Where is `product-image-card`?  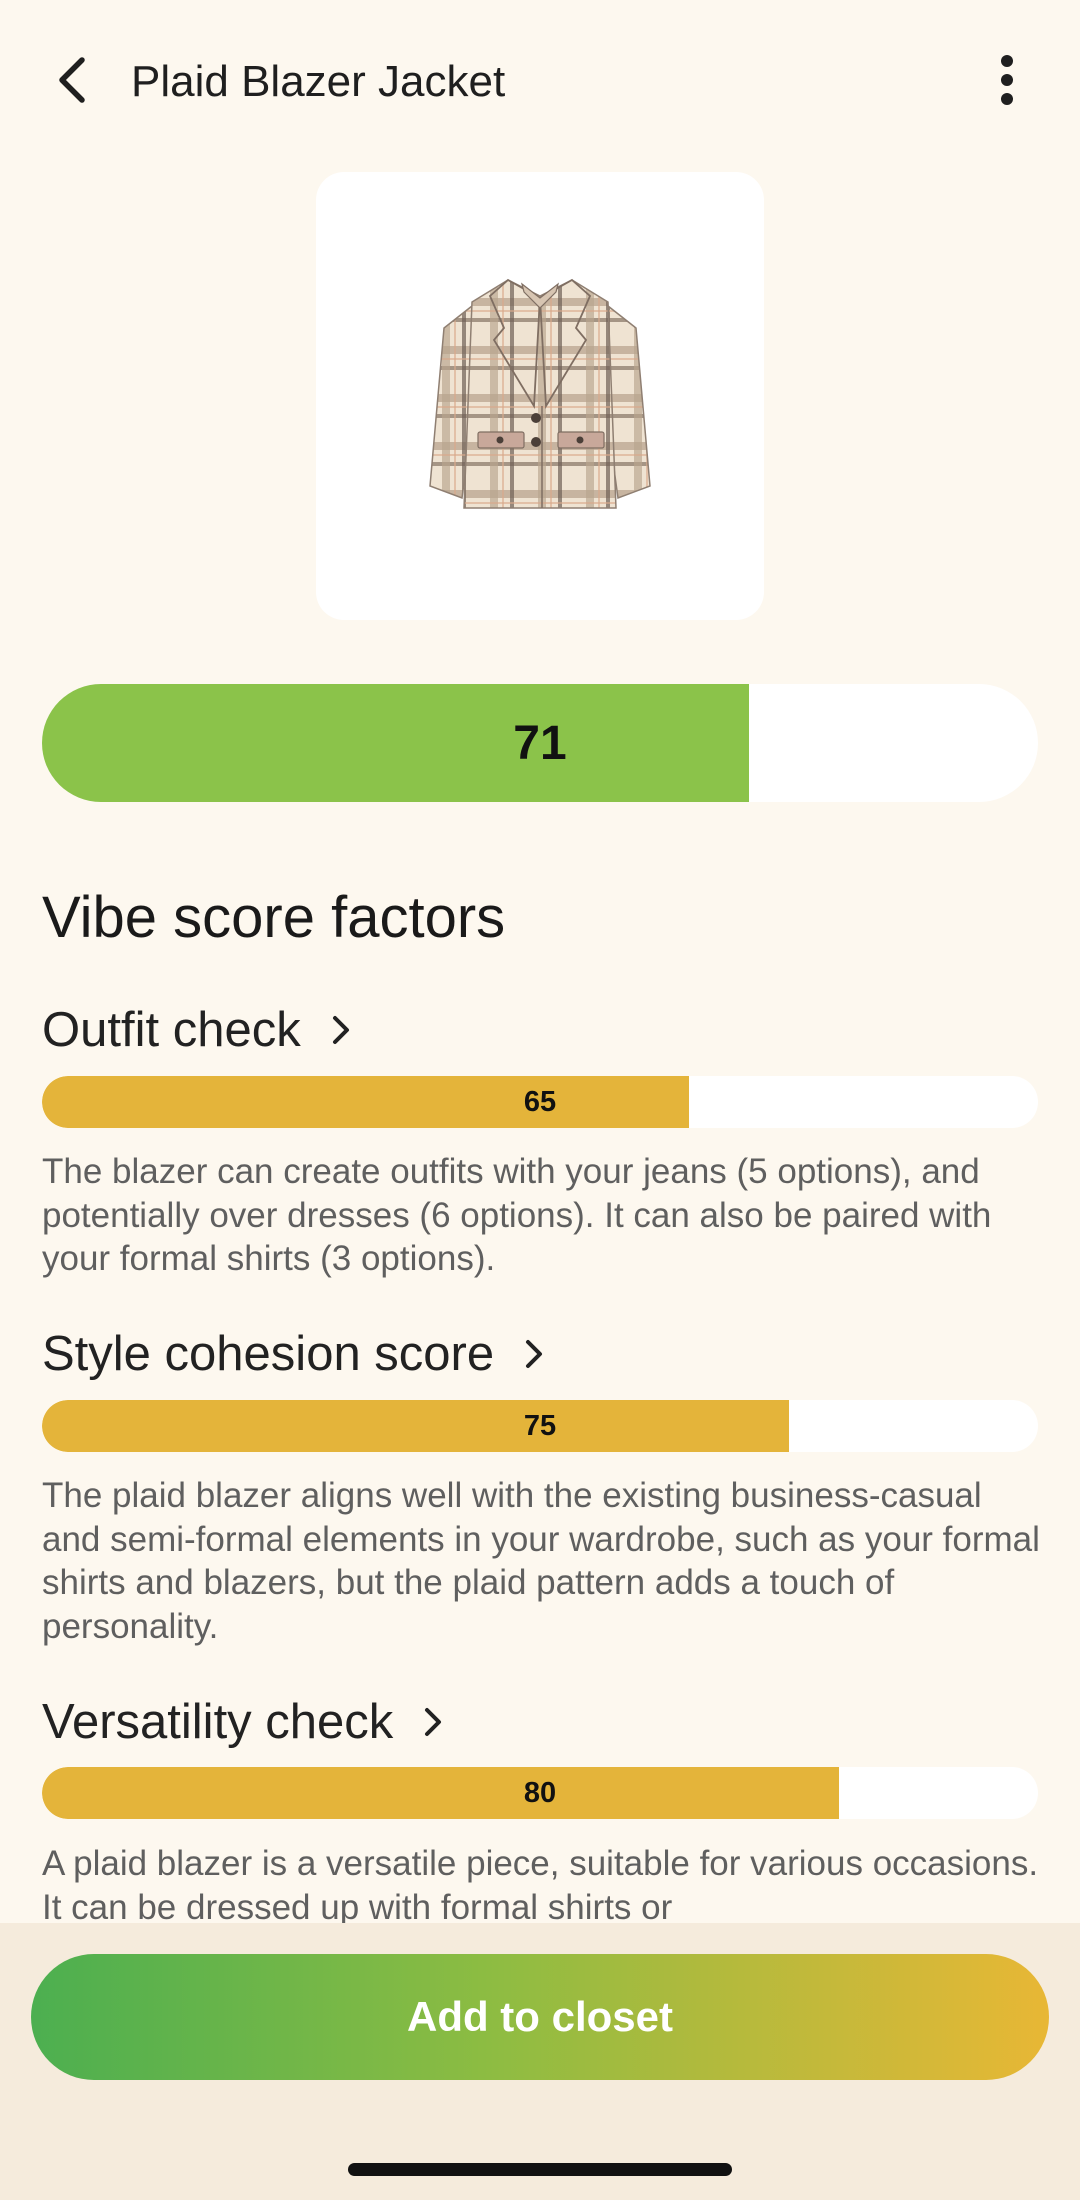 product-image-card is located at coordinates (540, 396).